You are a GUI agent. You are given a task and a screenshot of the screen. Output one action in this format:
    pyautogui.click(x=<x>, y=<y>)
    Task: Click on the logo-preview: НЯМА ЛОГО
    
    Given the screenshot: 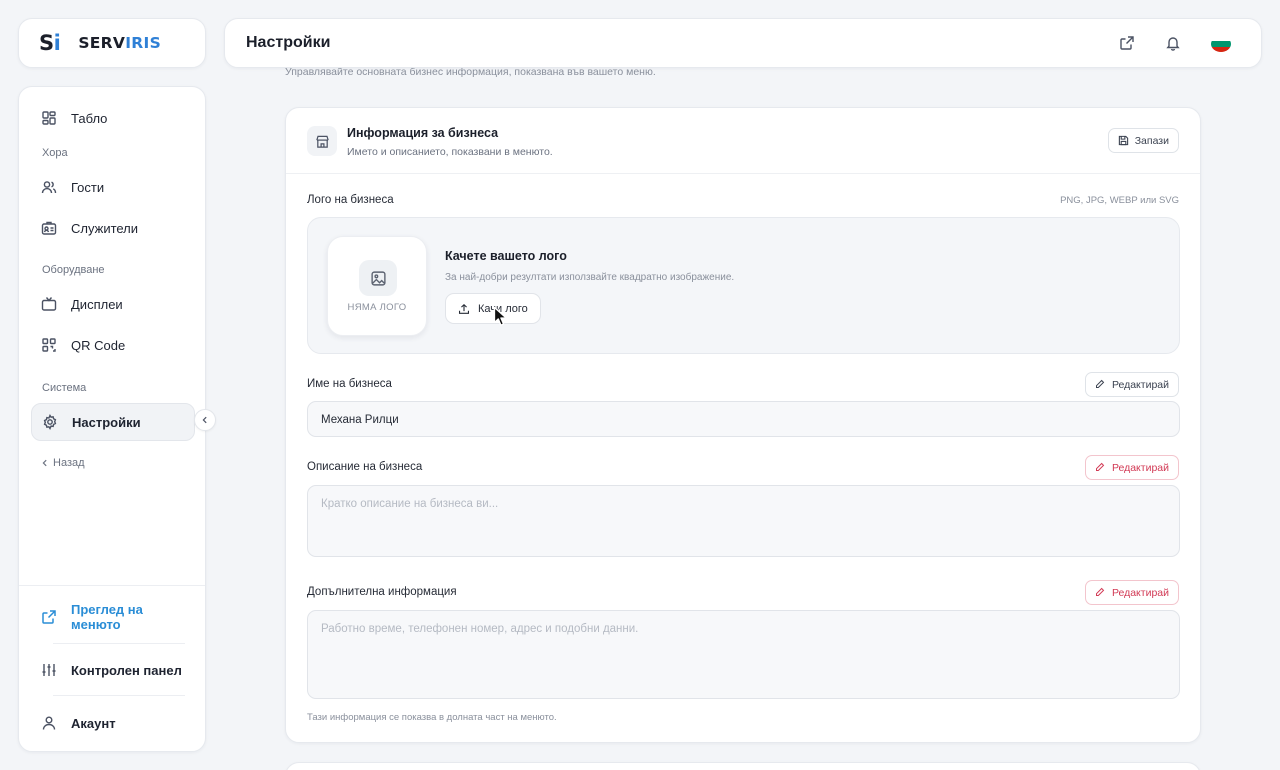 What is the action you would take?
    pyautogui.click(x=377, y=286)
    